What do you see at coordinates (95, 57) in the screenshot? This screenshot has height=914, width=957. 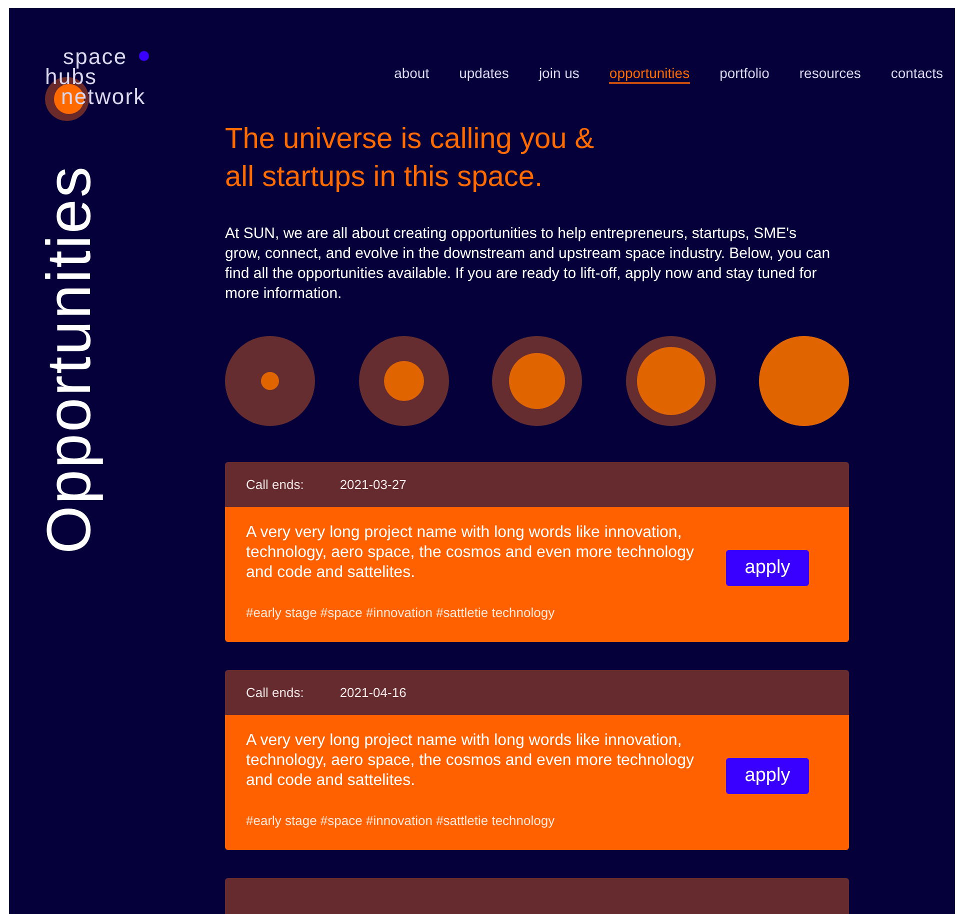 I see `logo-text: space` at bounding box center [95, 57].